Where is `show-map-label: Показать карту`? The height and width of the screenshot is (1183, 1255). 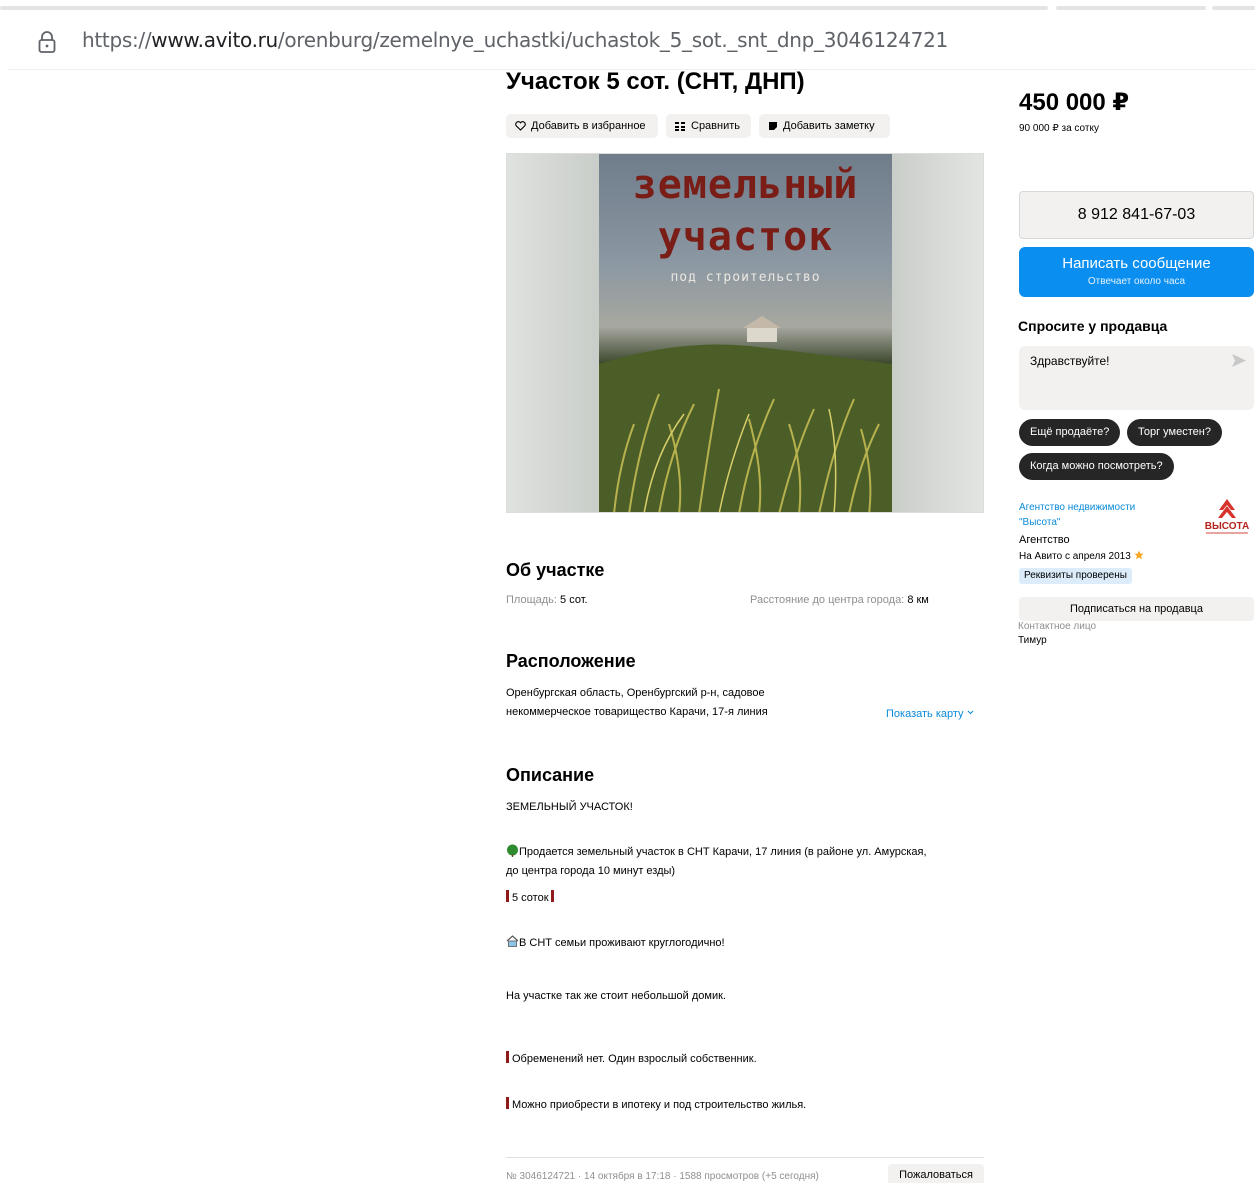 show-map-label: Показать карту is located at coordinates (925, 714).